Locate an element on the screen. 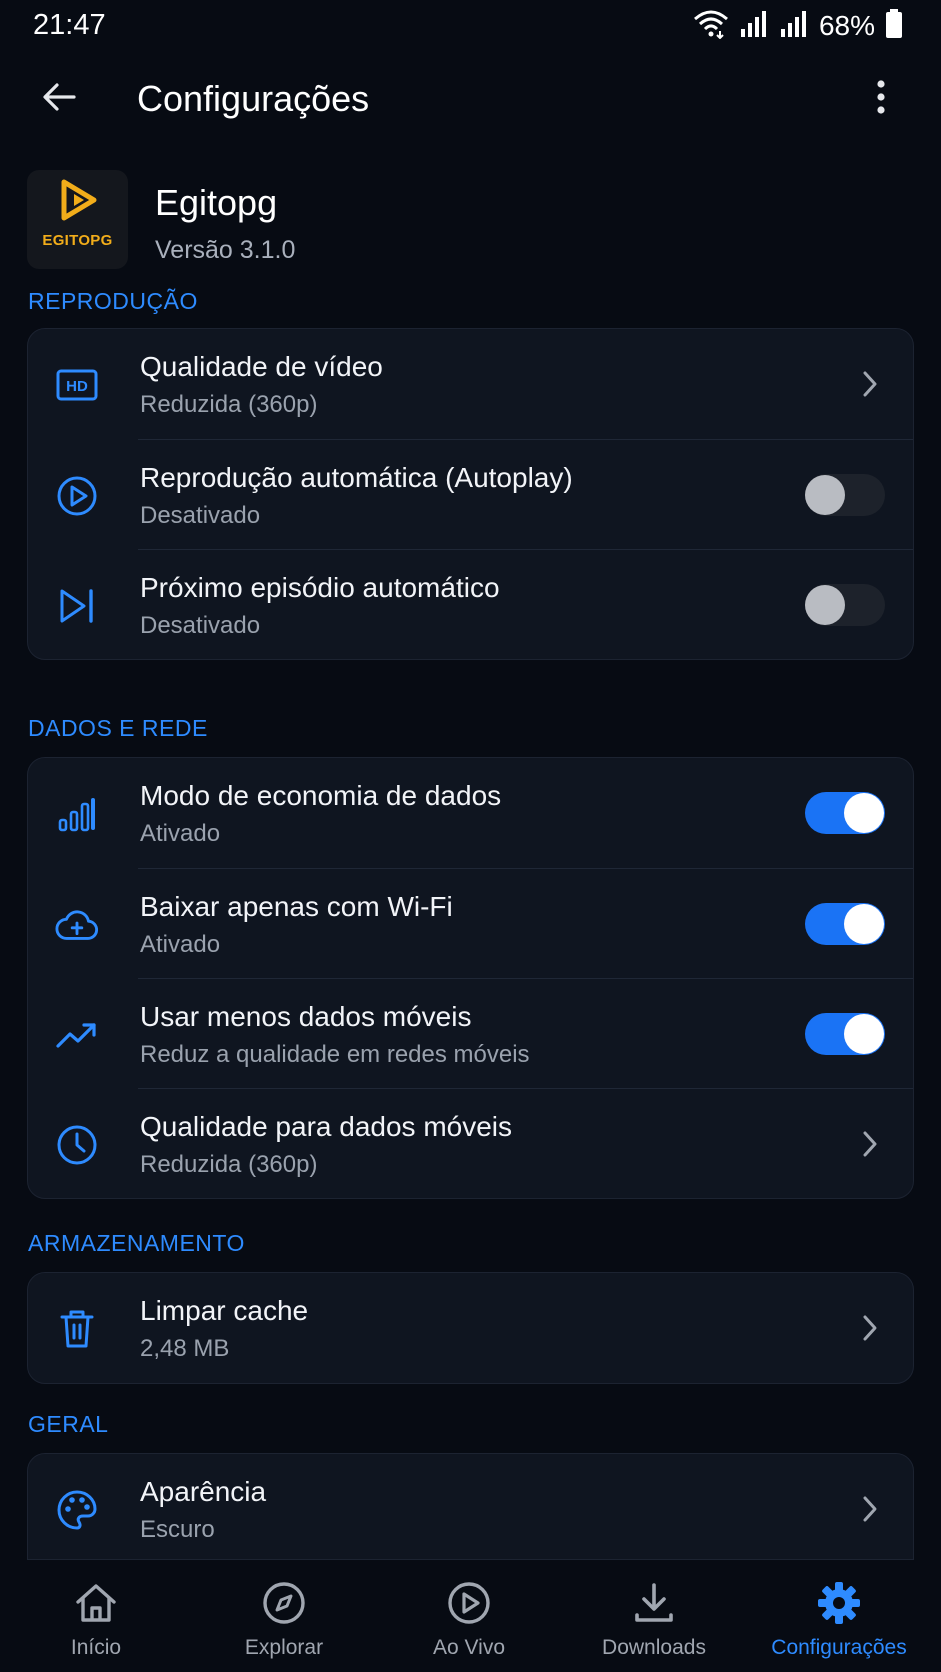  setting-title: Qualidade para dados móveis is located at coordinates (326, 1126).